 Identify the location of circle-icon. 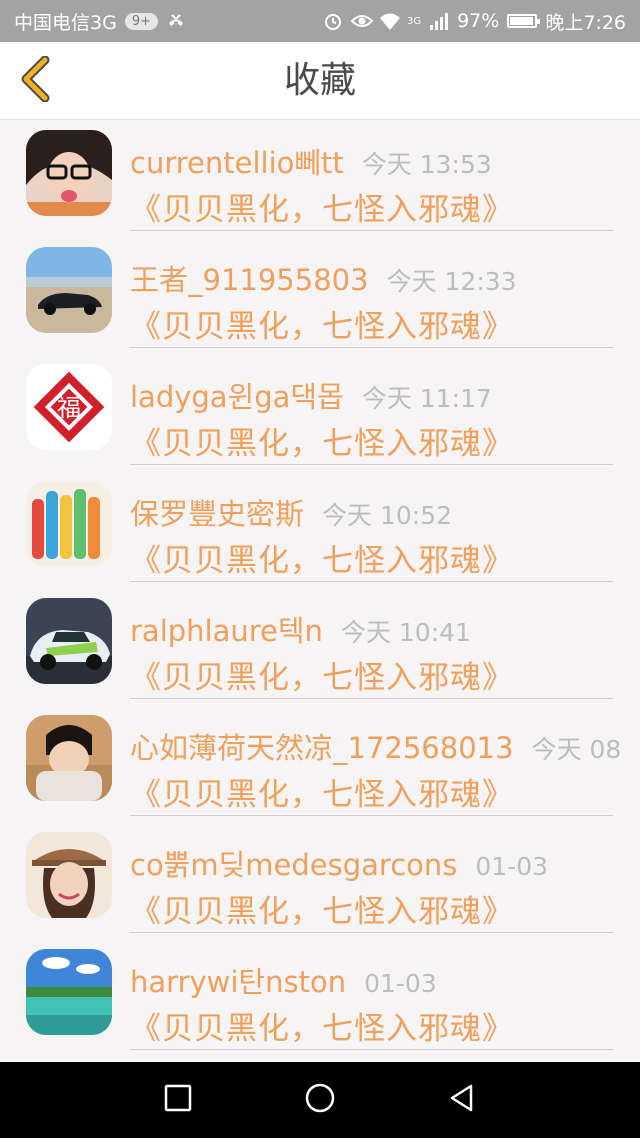
(320, 1100).